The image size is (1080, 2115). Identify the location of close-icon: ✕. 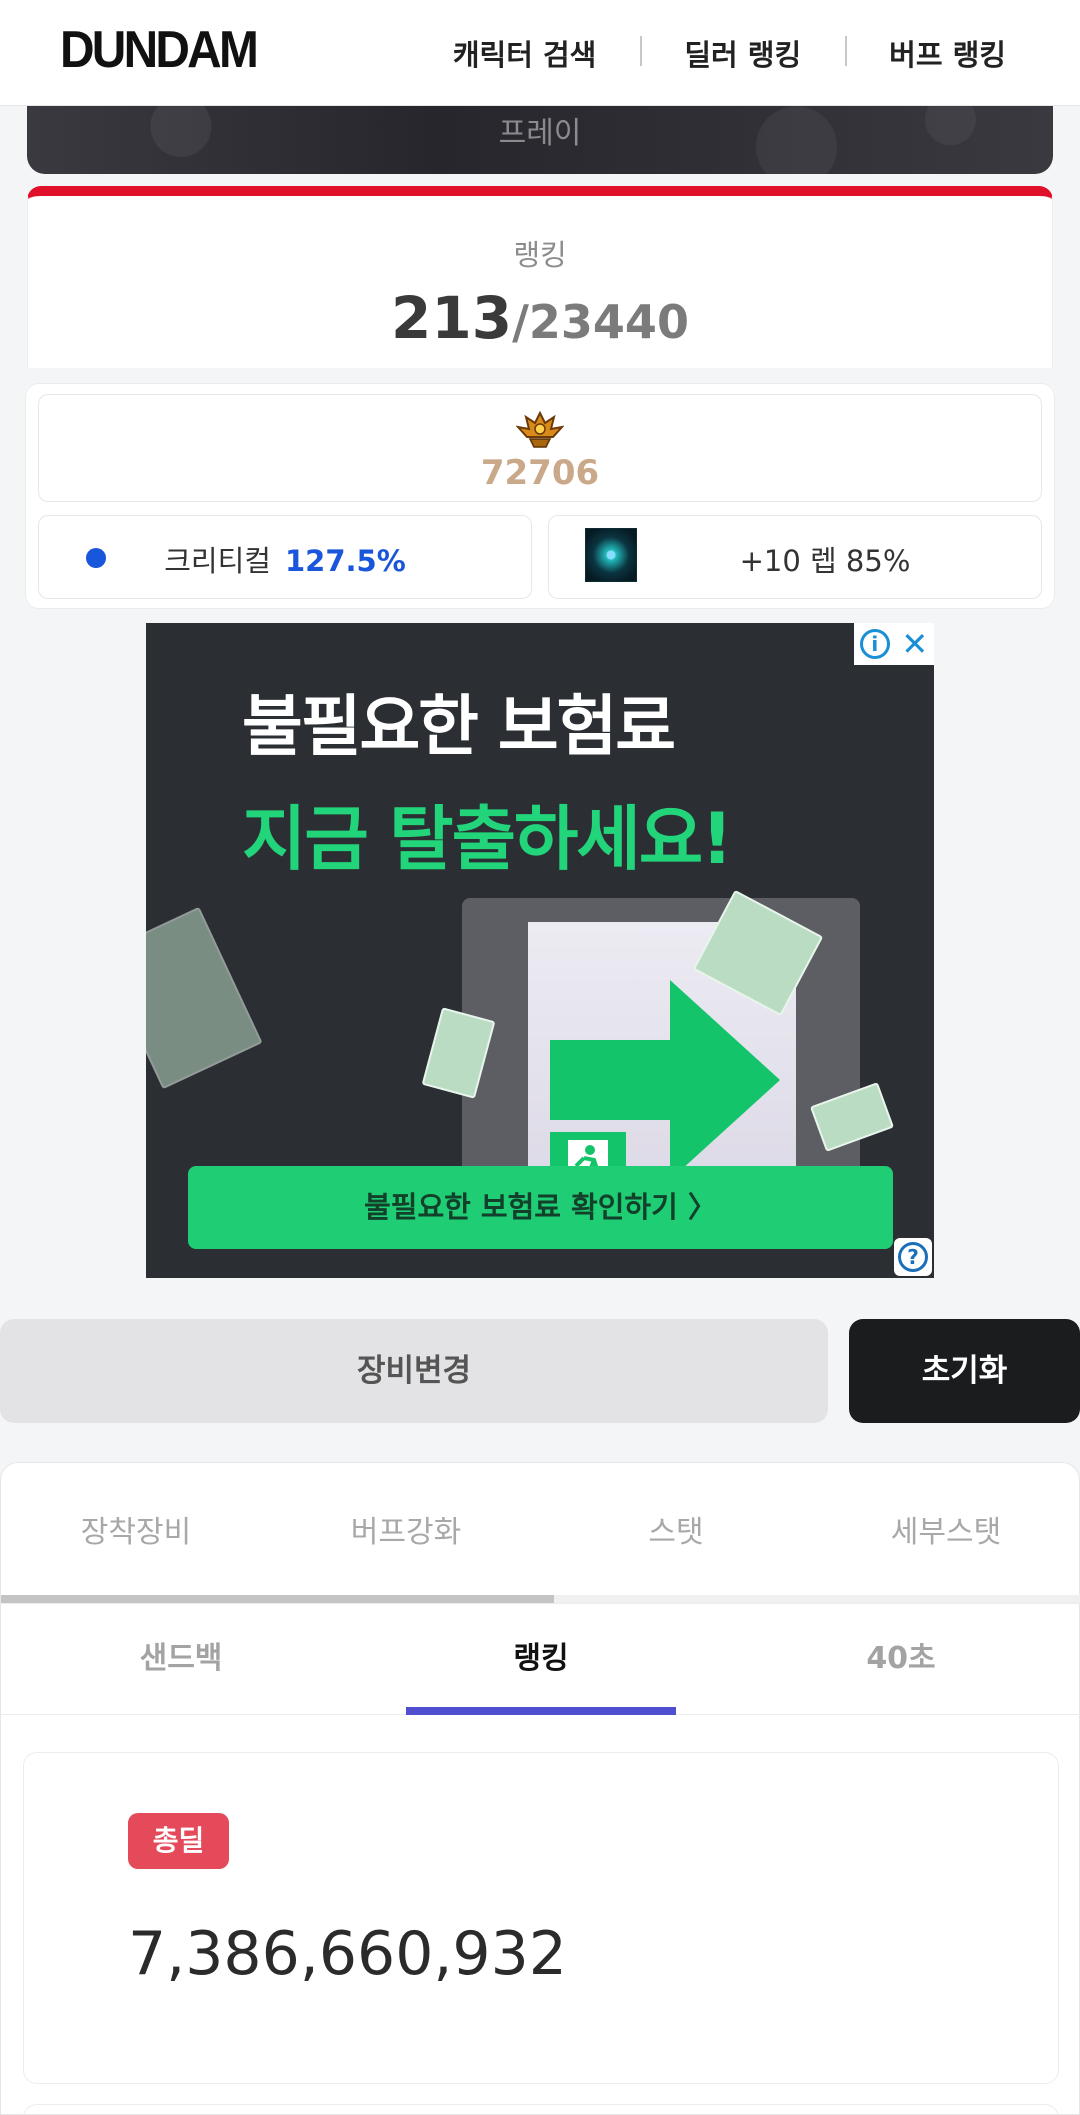
(914, 644).